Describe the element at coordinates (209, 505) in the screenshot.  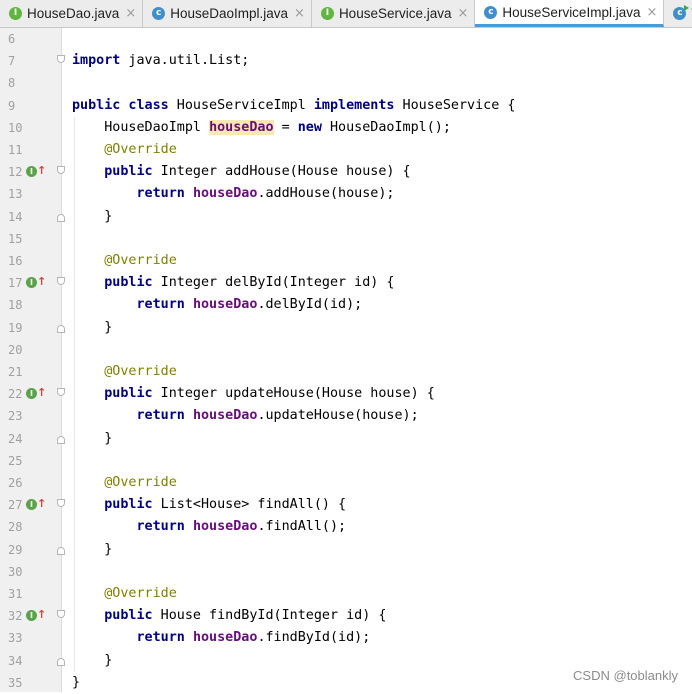
I see `code-text: public List<House> findAll() {` at that location.